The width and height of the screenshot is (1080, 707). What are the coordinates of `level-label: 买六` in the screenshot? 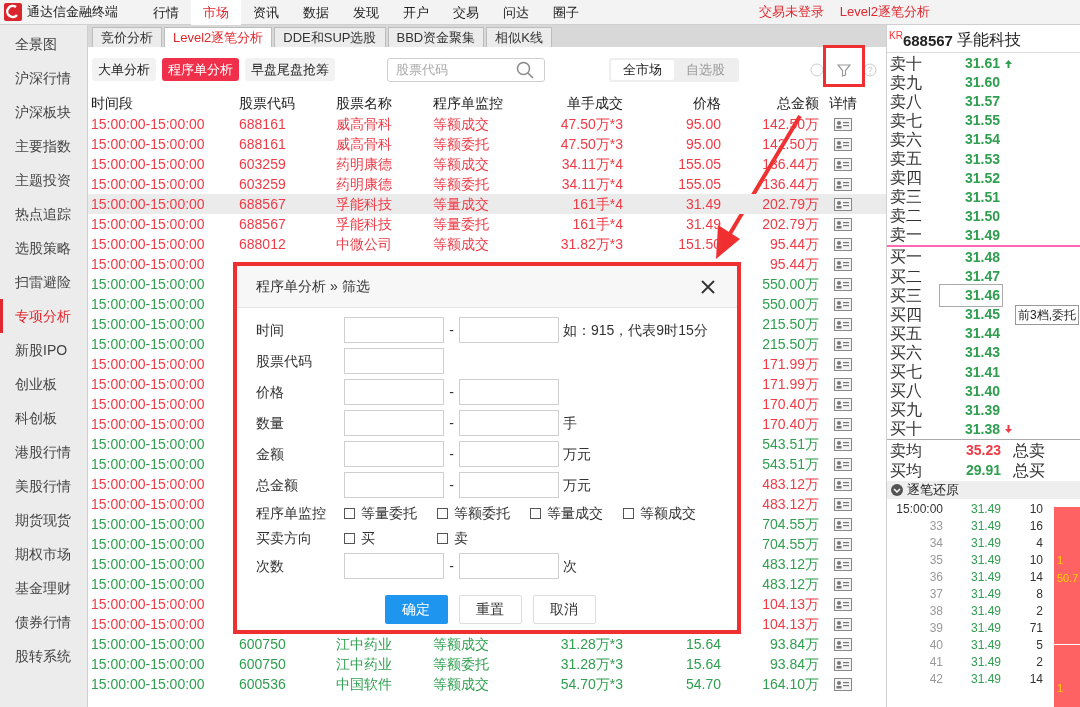 It's located at (906, 352).